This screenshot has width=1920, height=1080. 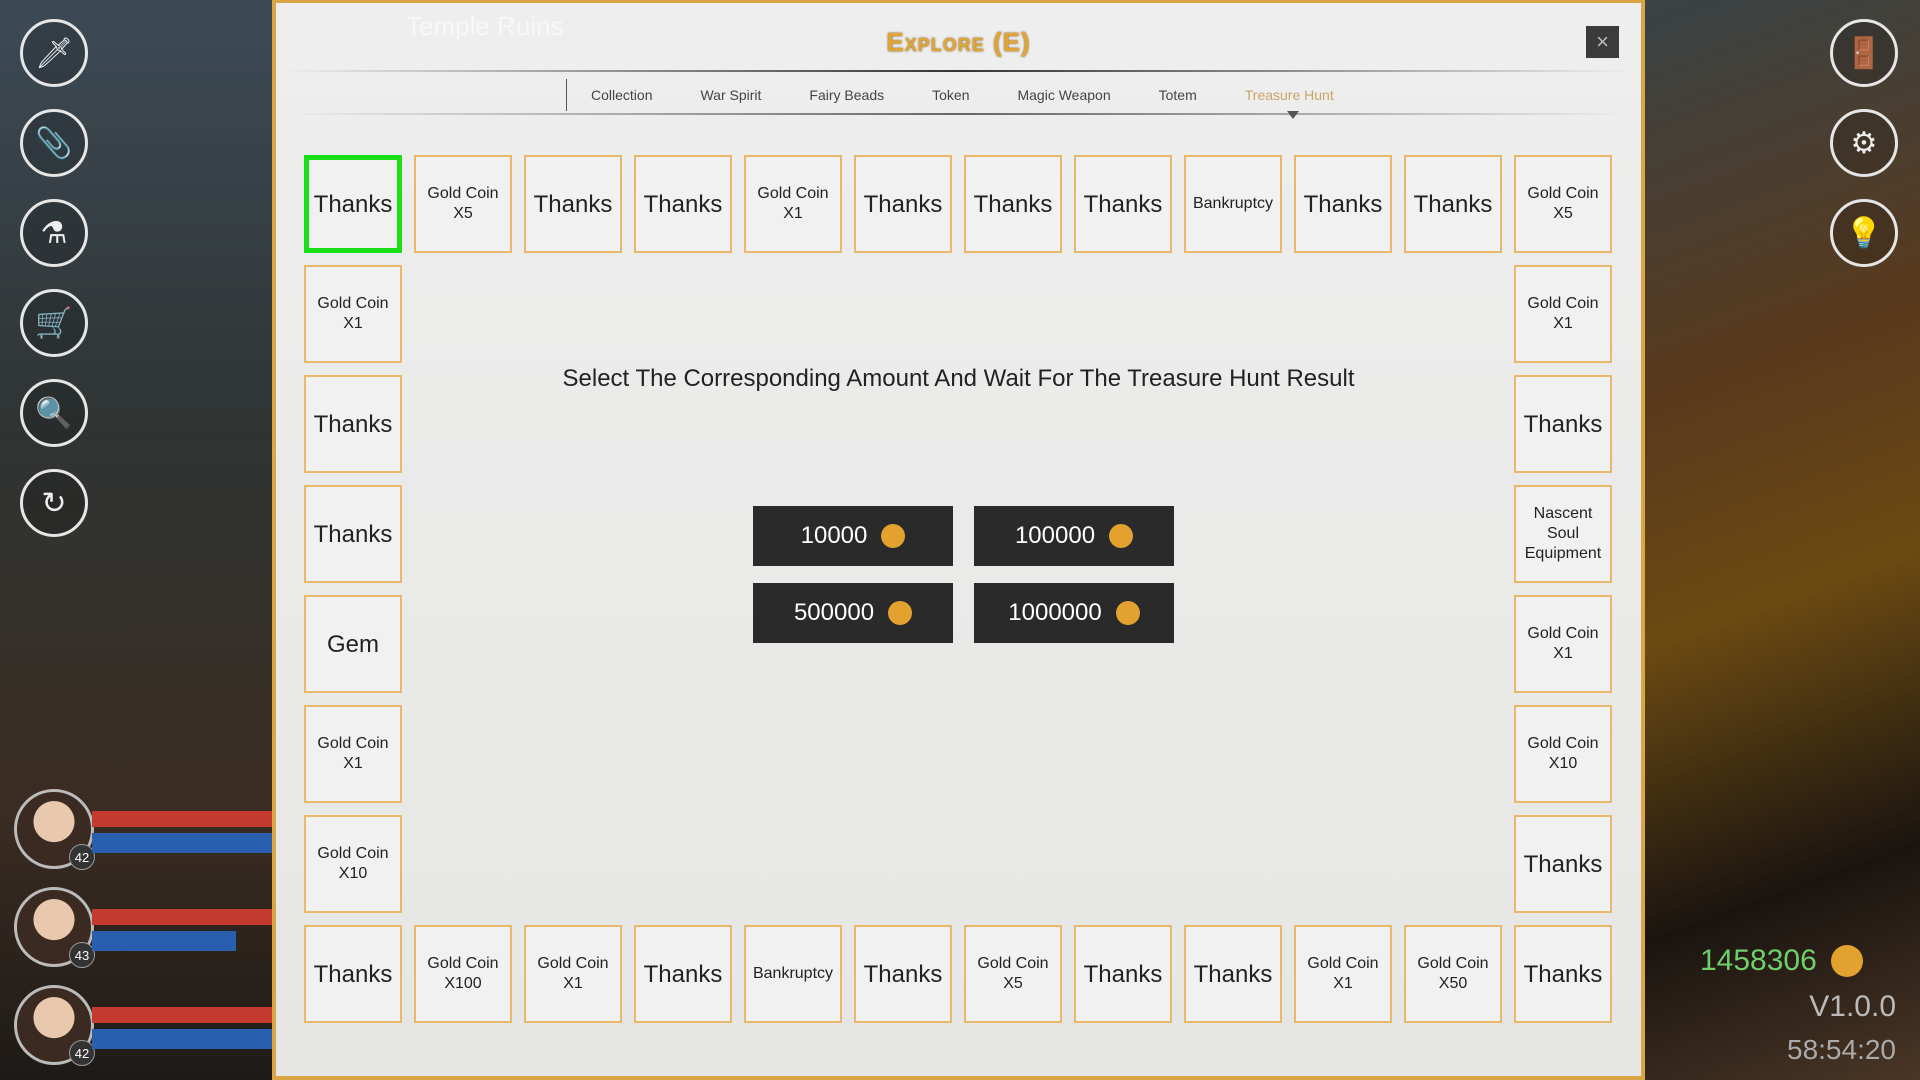 I want to click on amount-button-100000: 100000, so click(x=1074, y=536).